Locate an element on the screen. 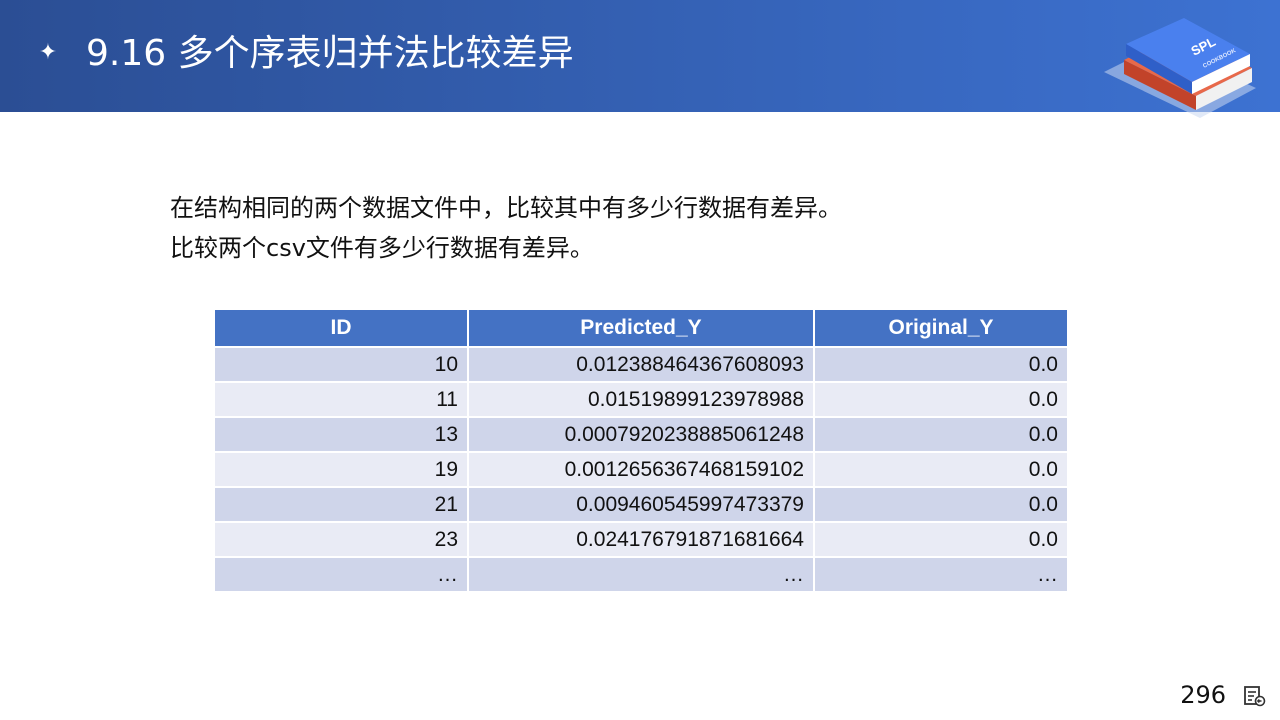  cell-predicted-y: 0.0007920238885061248 is located at coordinates (641, 434).